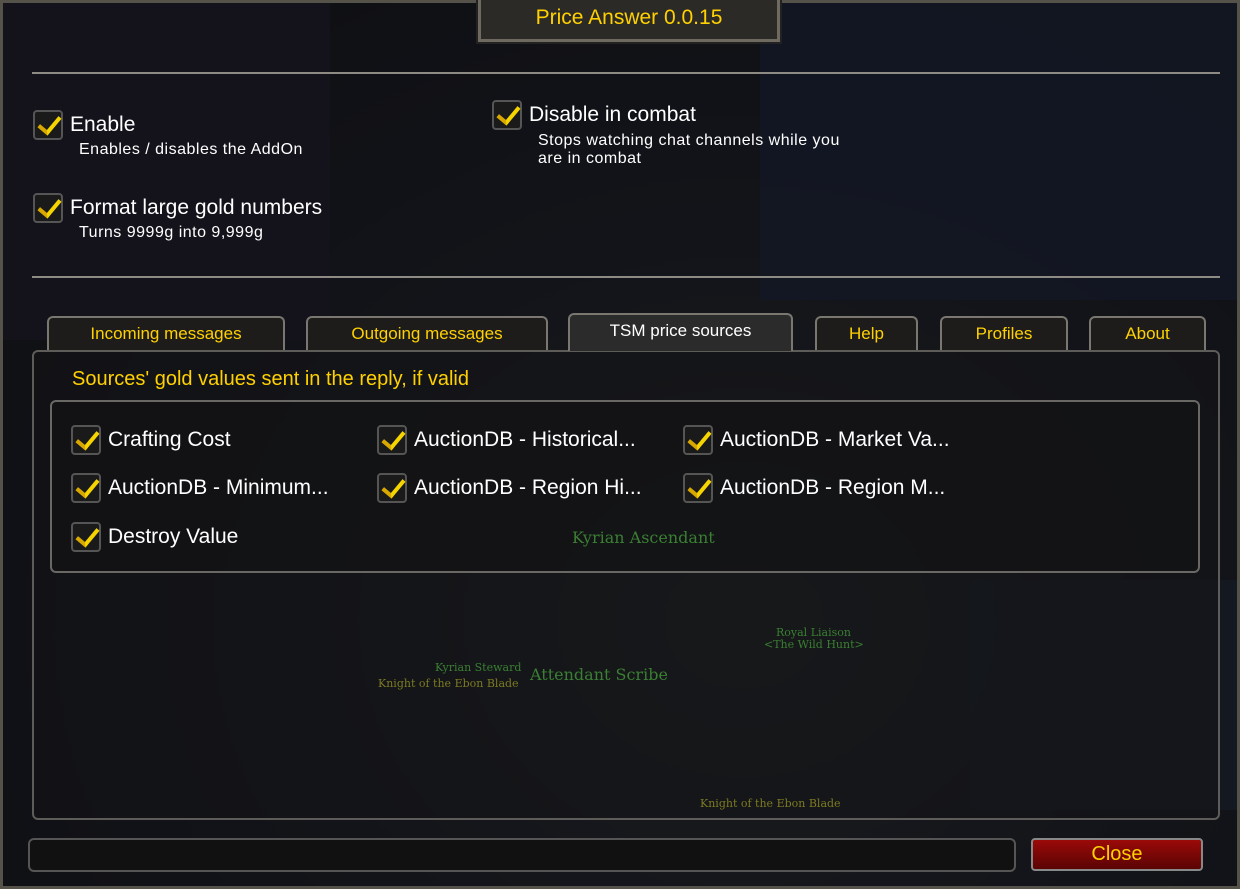 The height and width of the screenshot is (889, 1240). I want to click on disable-in-combat-label: Disable in combat, so click(612, 114).